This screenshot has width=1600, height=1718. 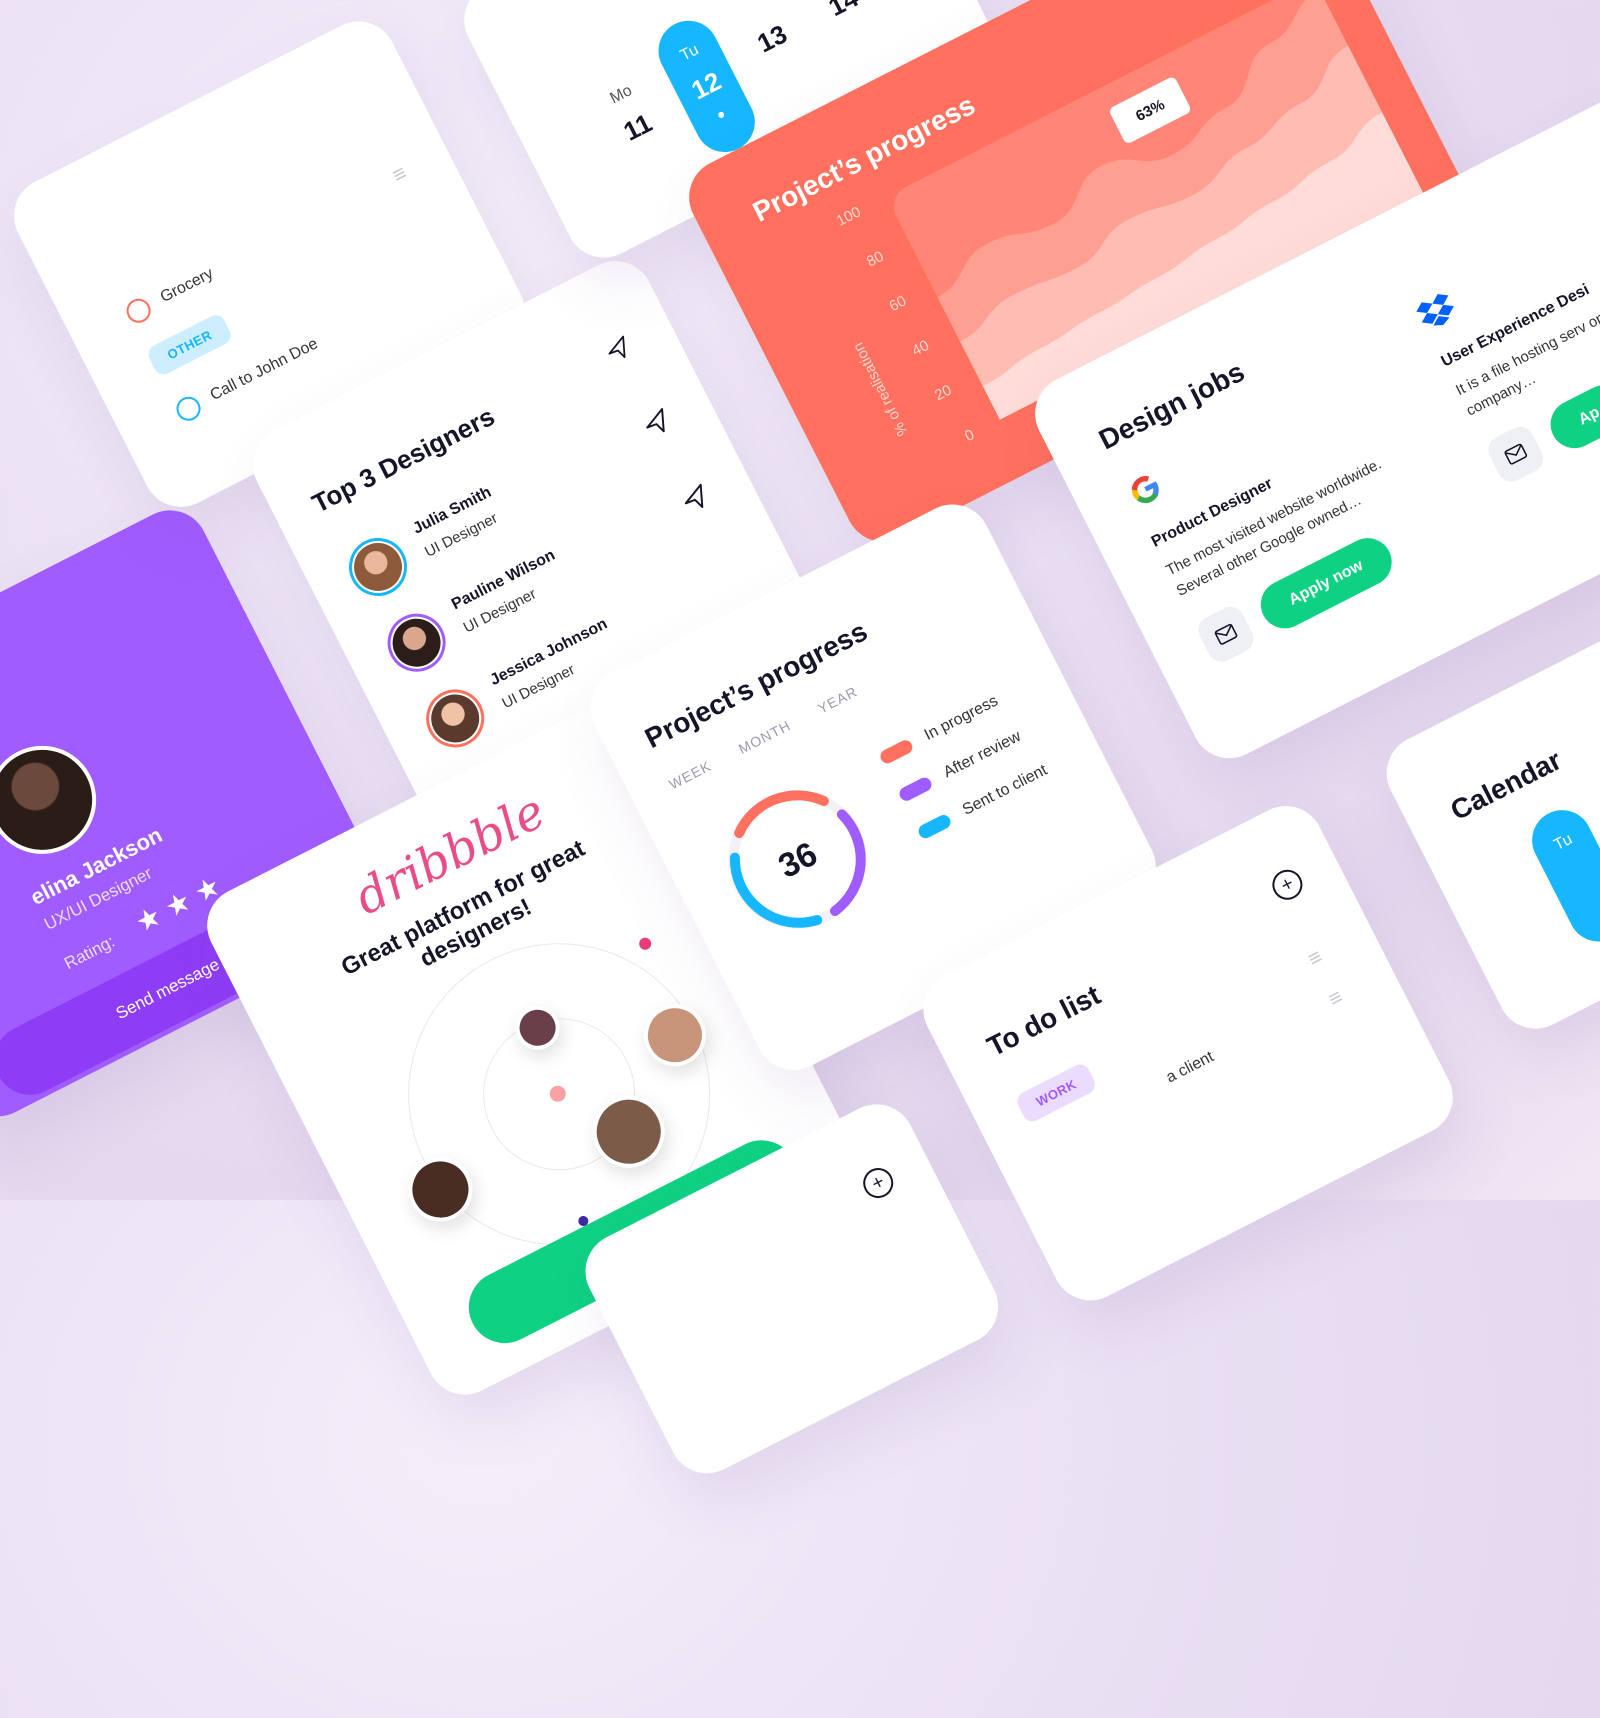 What do you see at coordinates (764, 737) in the screenshot?
I see `tab-month: MONTH` at bounding box center [764, 737].